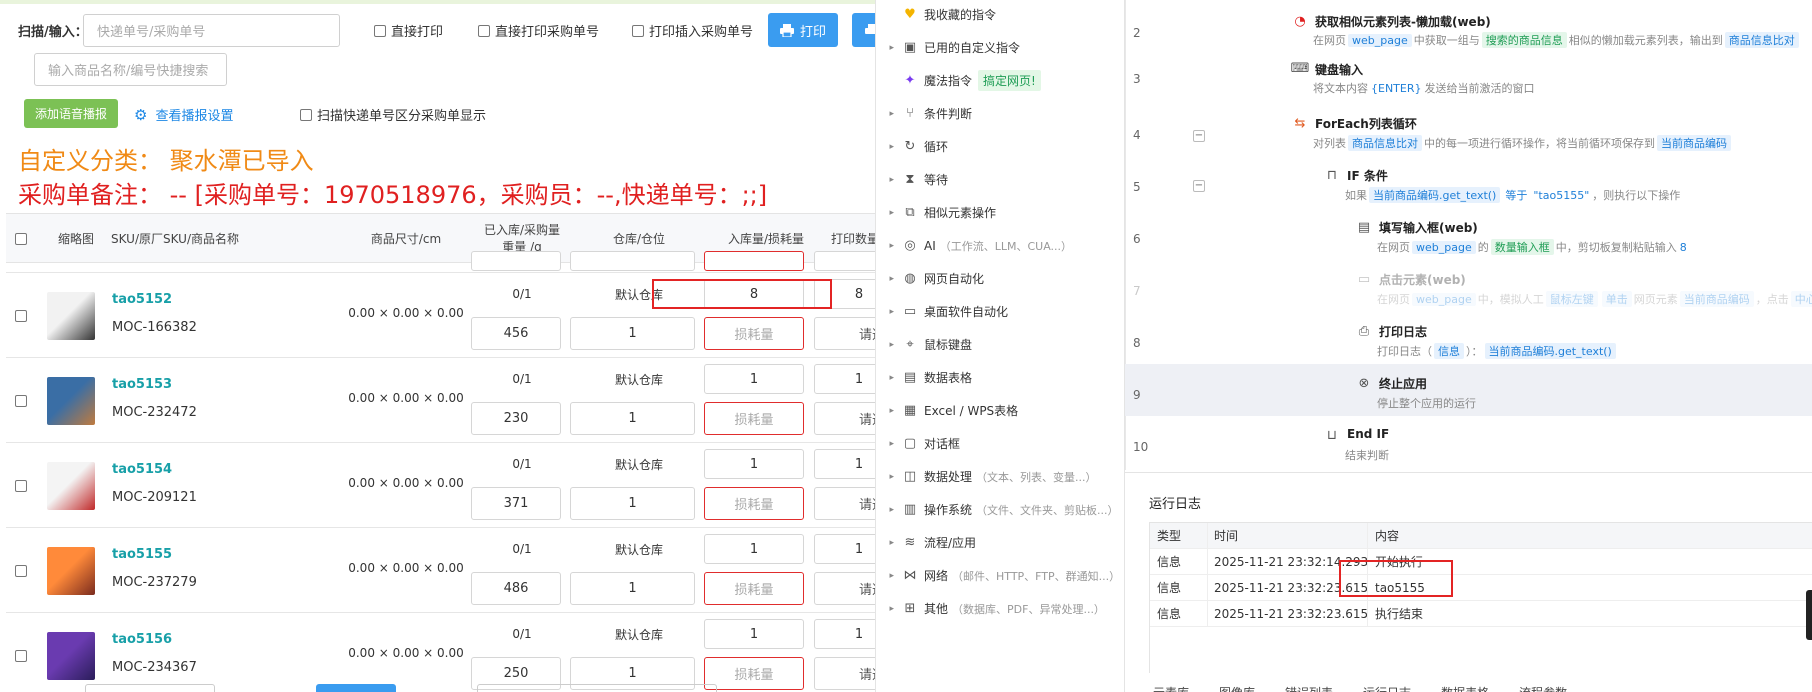 The width and height of the screenshot is (1812, 692). Describe the element at coordinates (1543, 688) in the screenshot. I see `bottom-tab: 流程参数` at that location.